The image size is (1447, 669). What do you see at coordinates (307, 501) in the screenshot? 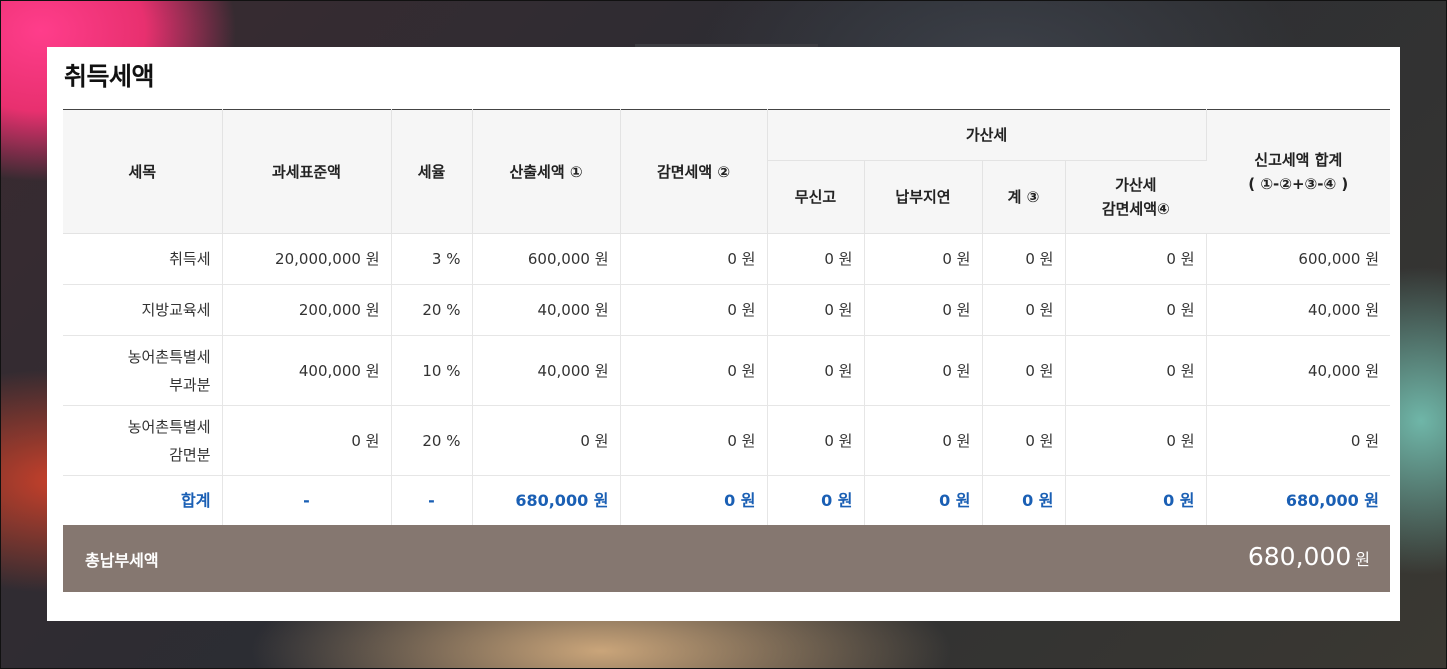
I see `sum-tax-base: -` at bounding box center [307, 501].